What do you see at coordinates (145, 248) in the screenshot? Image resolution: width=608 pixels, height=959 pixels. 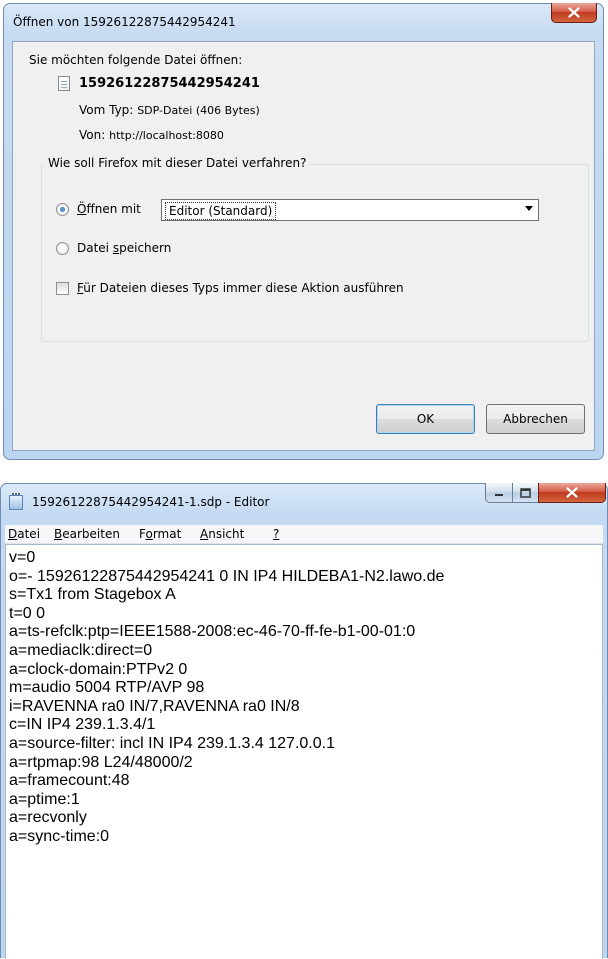 I see `save-file-text: peichern` at bounding box center [145, 248].